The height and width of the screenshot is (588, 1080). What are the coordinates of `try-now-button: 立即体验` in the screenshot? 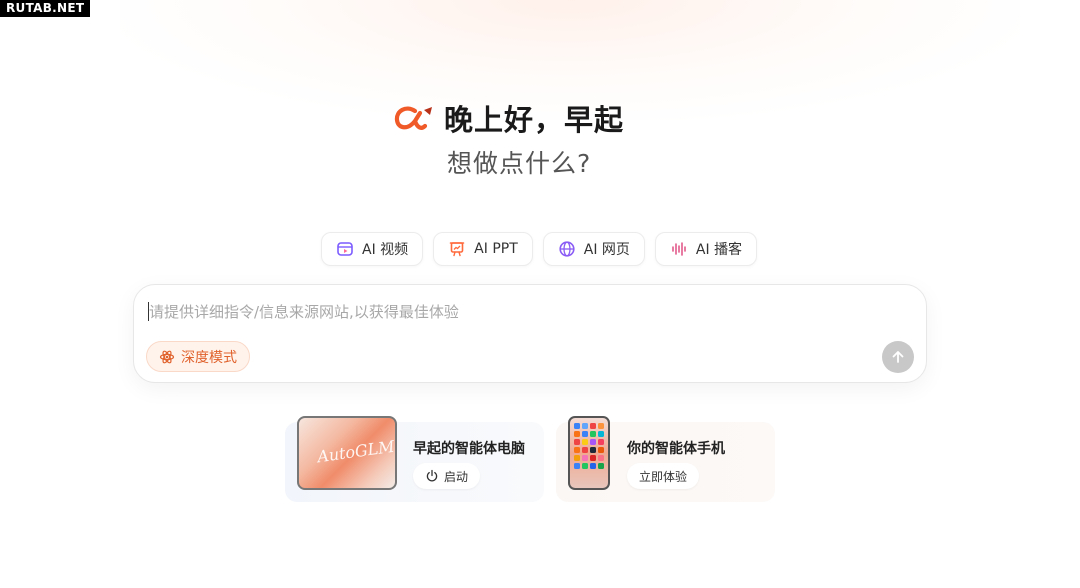 It's located at (663, 476).